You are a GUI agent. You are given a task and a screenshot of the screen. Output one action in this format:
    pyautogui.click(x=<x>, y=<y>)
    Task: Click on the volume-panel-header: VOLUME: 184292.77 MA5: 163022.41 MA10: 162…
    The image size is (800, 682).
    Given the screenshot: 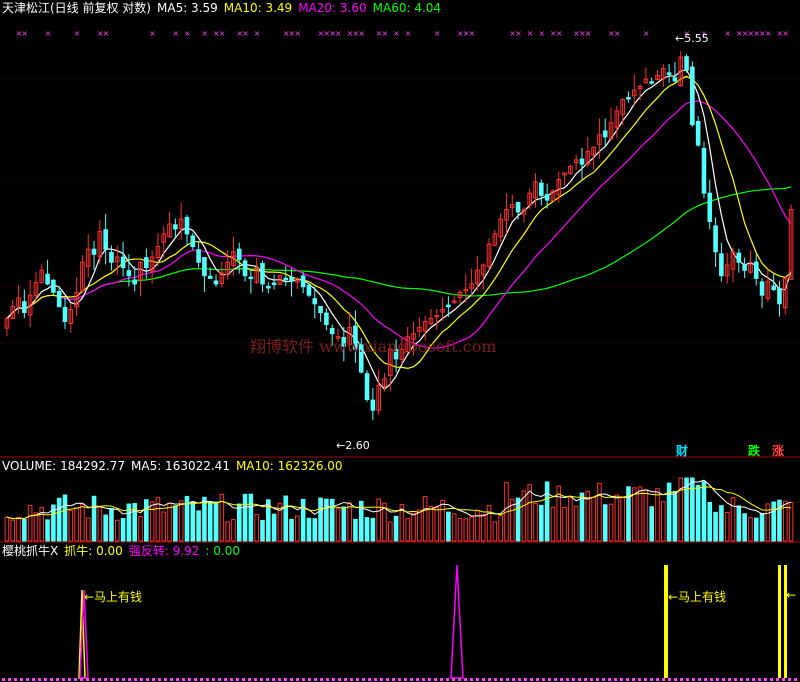 What is the action you would take?
    pyautogui.click(x=178, y=466)
    